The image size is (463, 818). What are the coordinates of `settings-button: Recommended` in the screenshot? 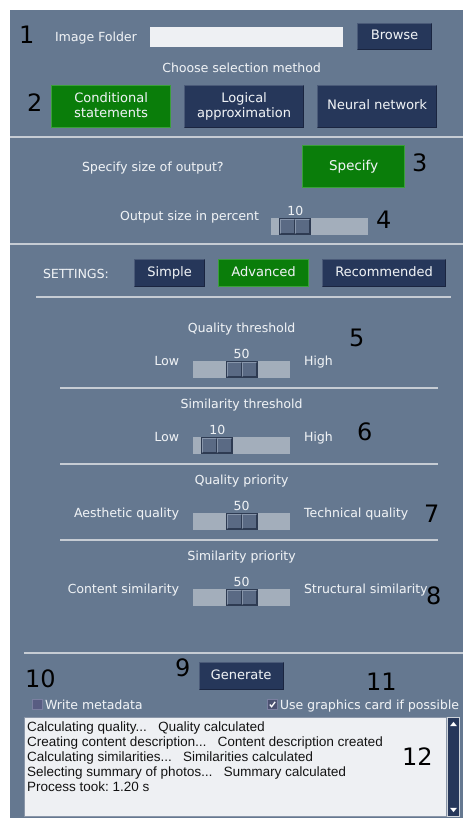 It's located at (384, 273).